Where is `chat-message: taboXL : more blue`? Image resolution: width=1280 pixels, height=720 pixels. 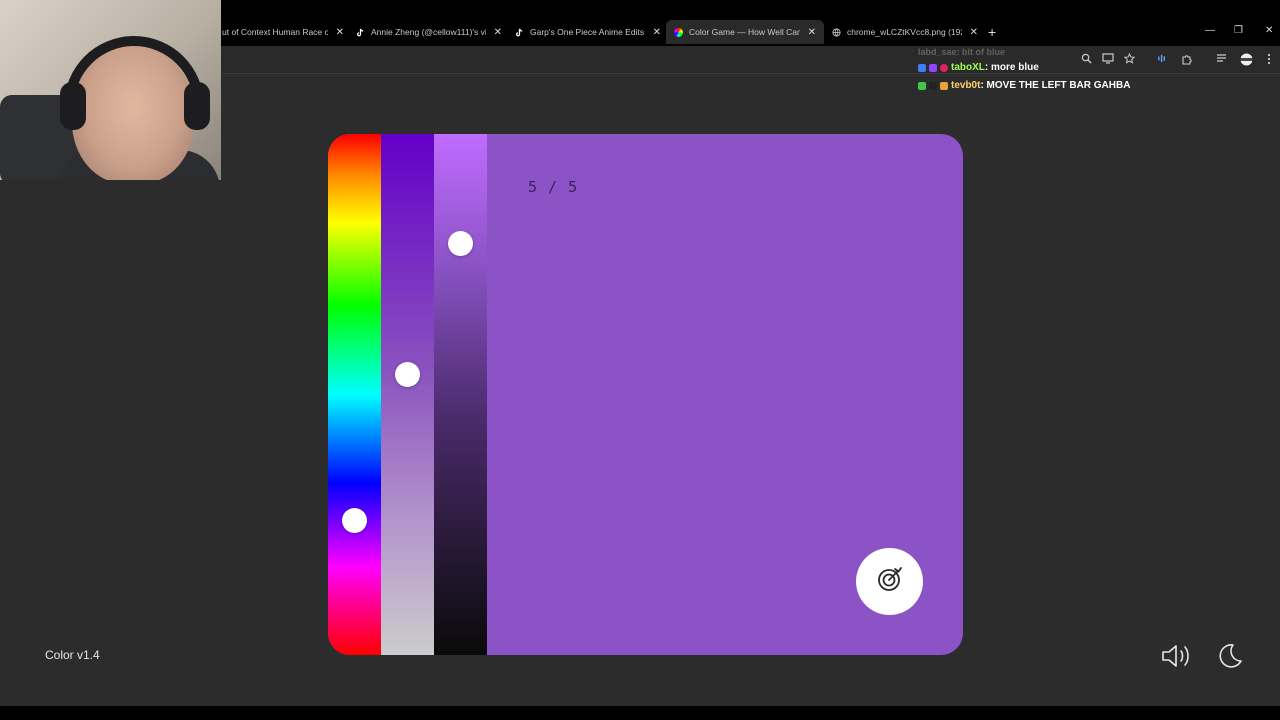
chat-message: taboXL : more blue is located at coordinates (1024, 68).